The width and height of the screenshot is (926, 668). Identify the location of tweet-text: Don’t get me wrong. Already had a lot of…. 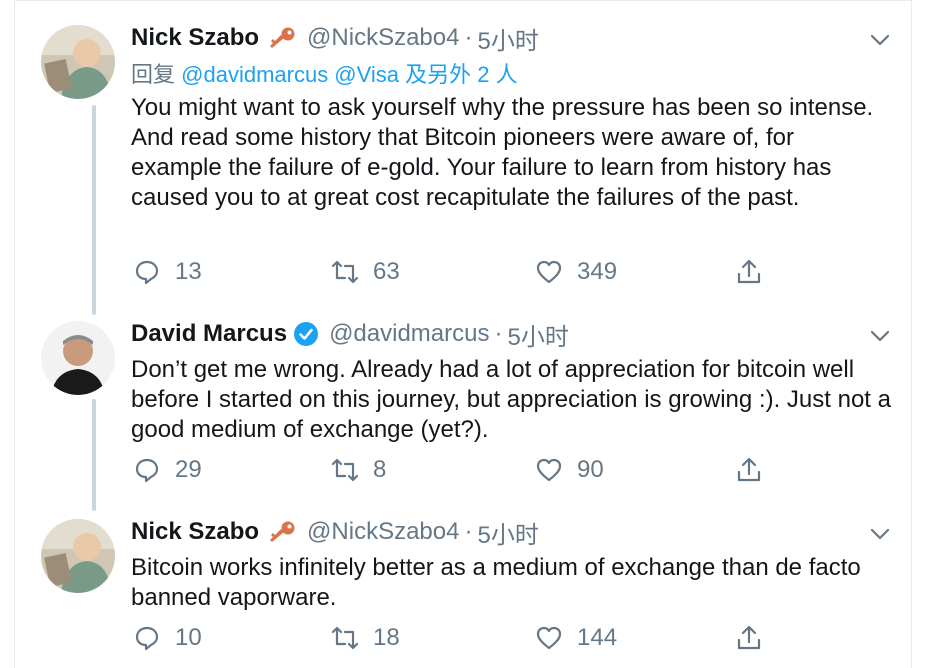
(511, 399).